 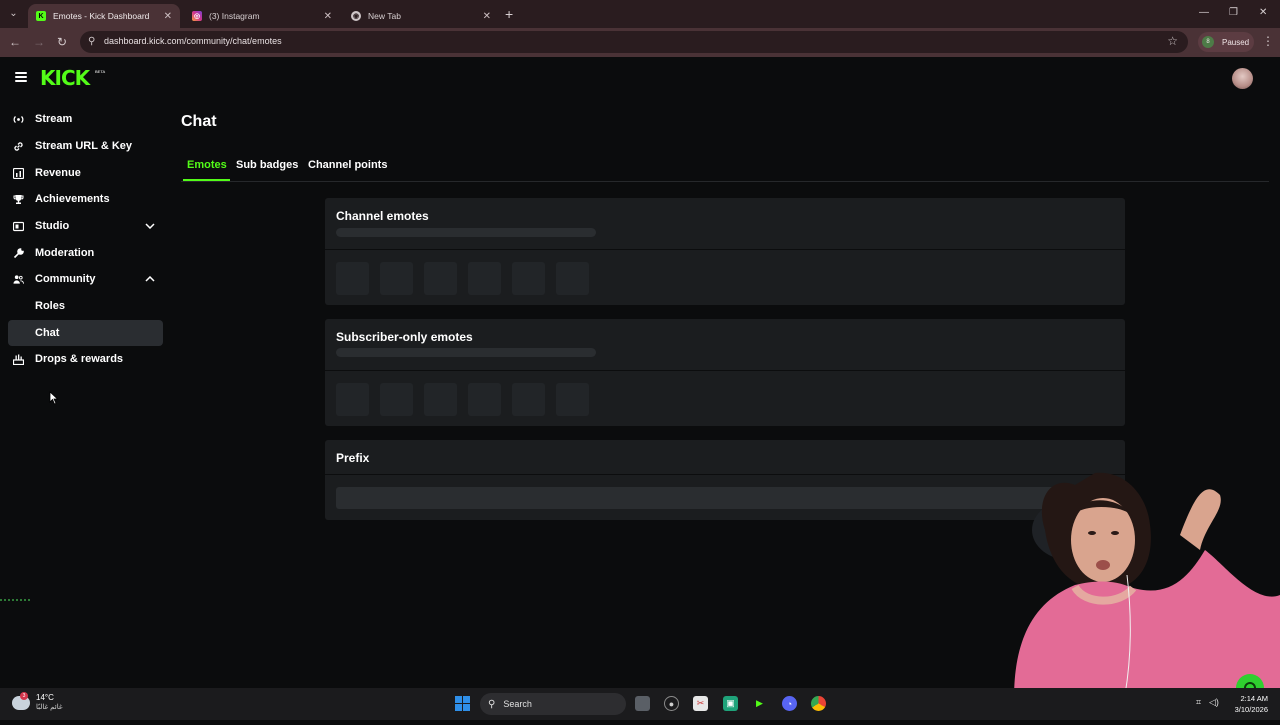 What do you see at coordinates (13, 13) in the screenshot?
I see `tab-search-chevron-icon: ⌄` at bounding box center [13, 13].